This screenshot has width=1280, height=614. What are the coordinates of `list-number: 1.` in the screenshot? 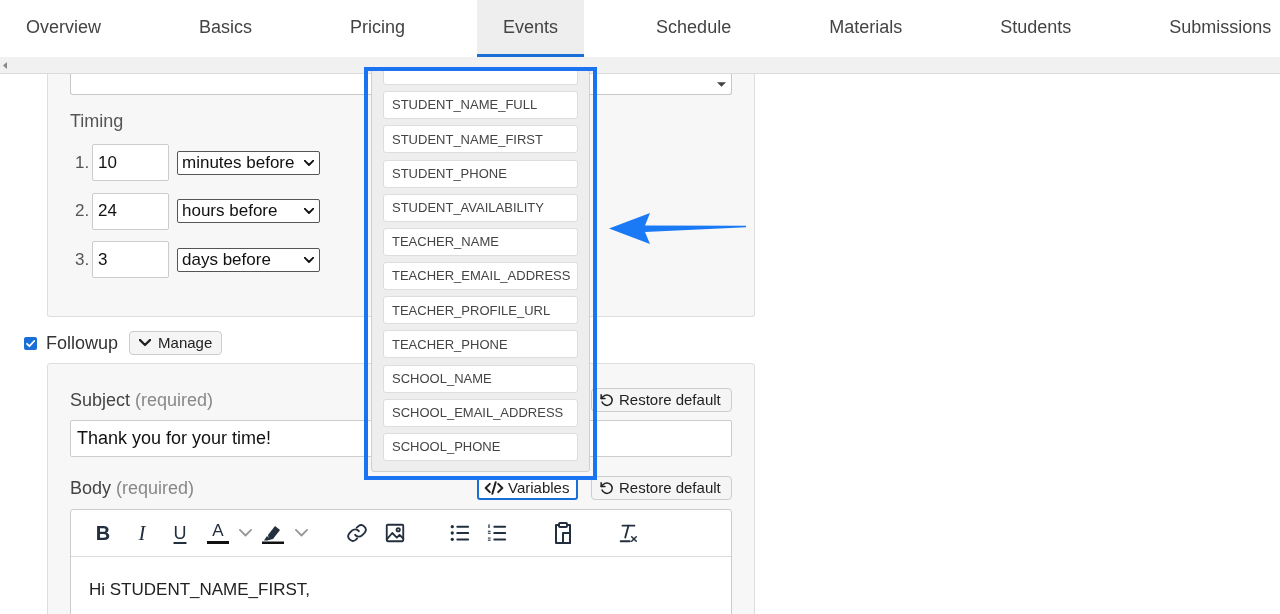 It's located at (83, 162).